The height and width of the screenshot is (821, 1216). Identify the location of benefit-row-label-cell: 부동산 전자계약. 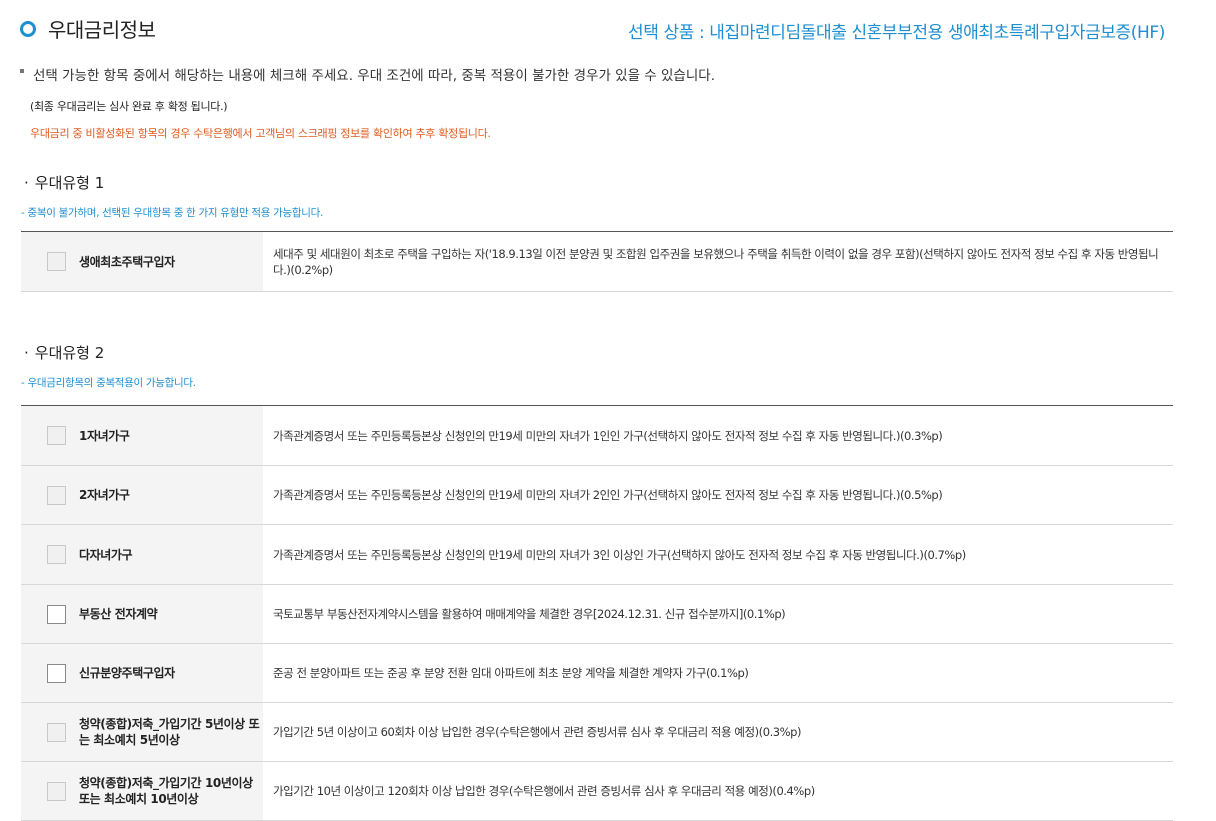
(142, 614).